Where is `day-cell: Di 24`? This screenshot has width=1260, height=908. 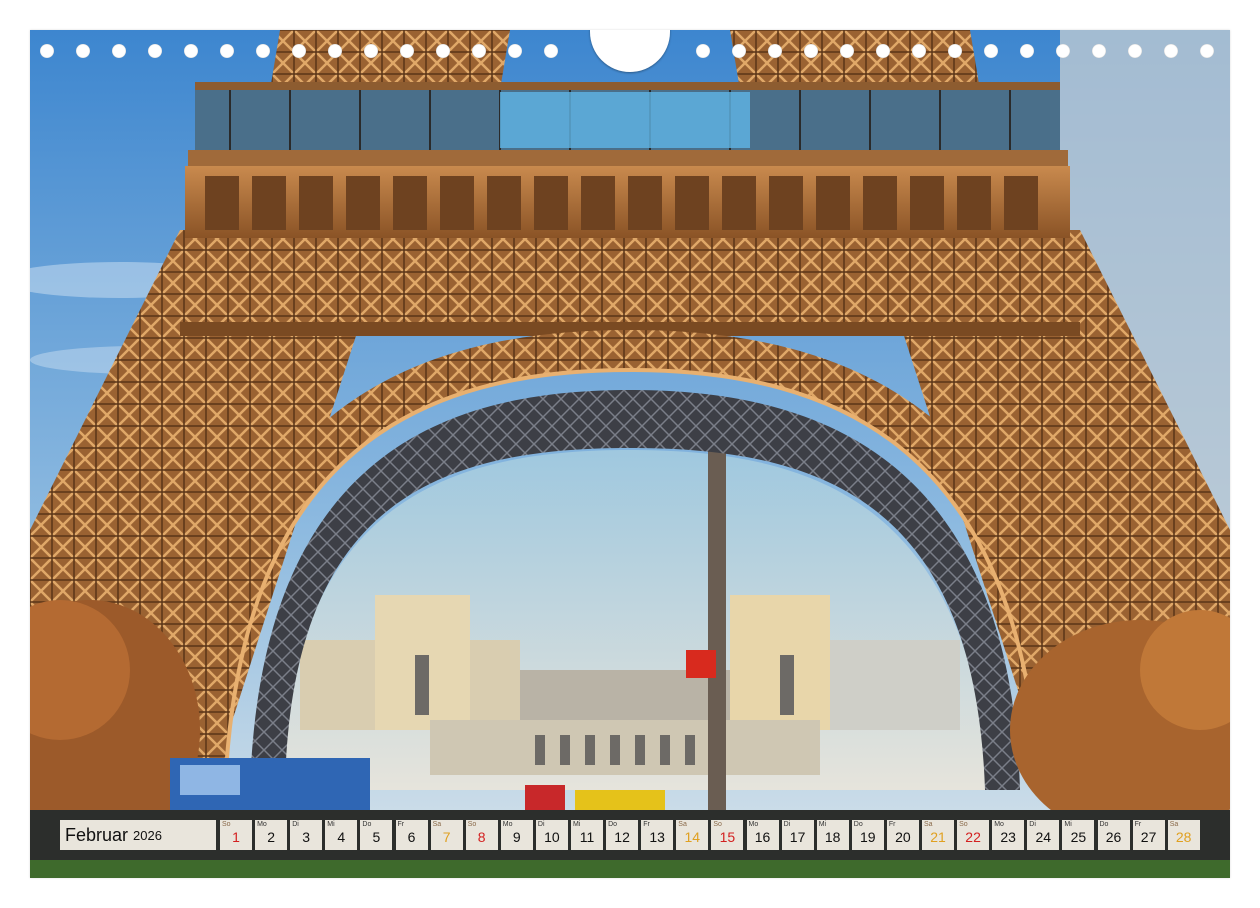
day-cell: Di 24 is located at coordinates (1043, 835).